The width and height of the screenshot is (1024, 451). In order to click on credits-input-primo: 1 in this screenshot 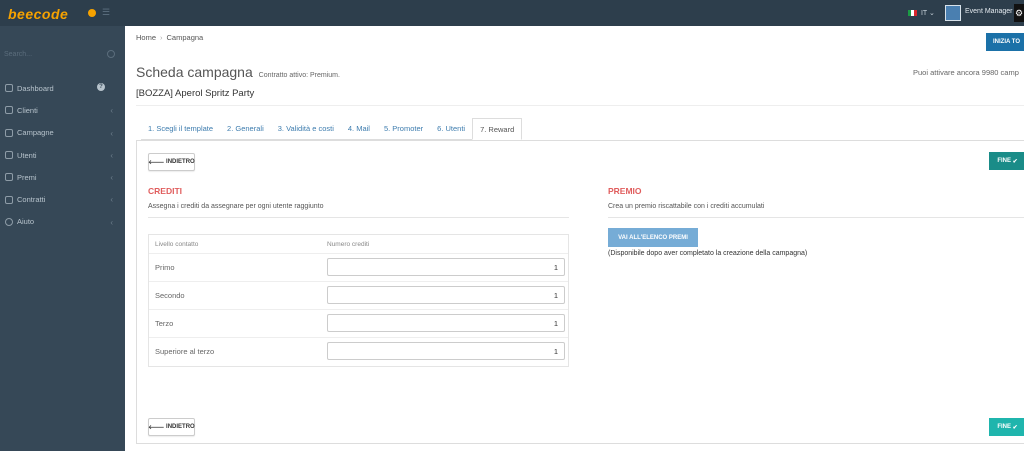, I will do `click(446, 267)`.